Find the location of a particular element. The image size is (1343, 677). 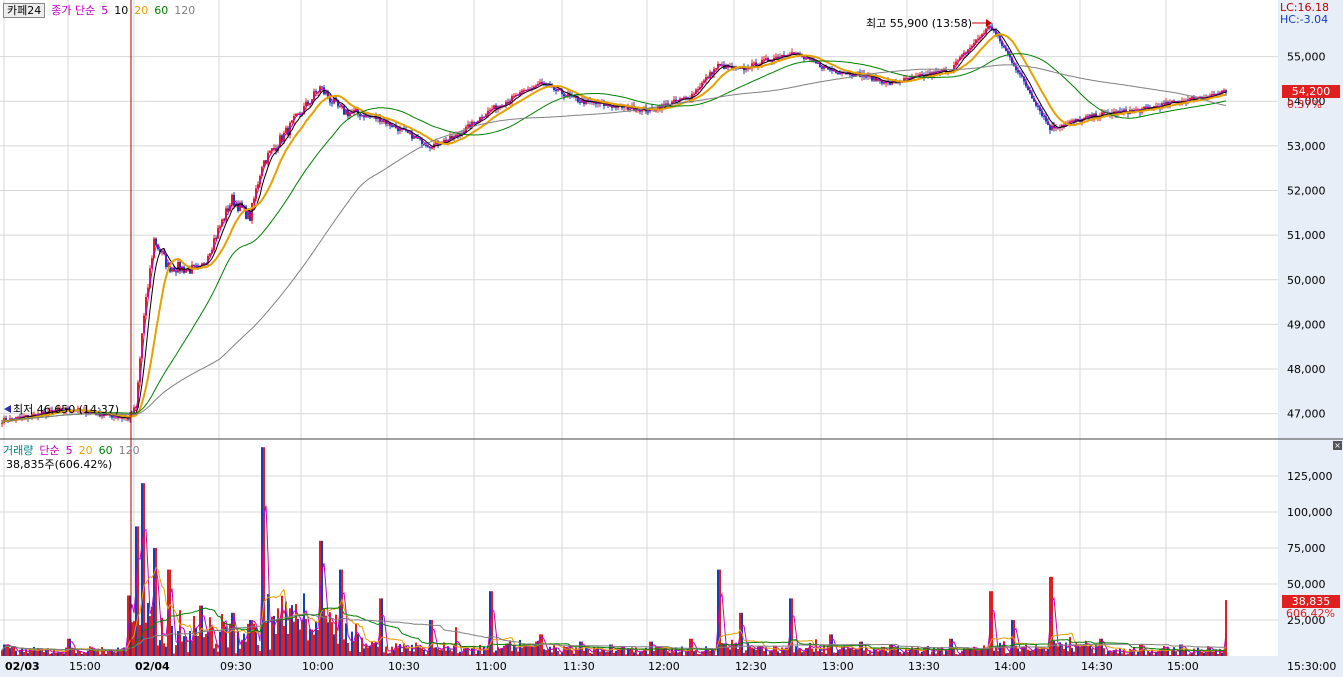

x-tick-label: 11:30 is located at coordinates (579, 666).